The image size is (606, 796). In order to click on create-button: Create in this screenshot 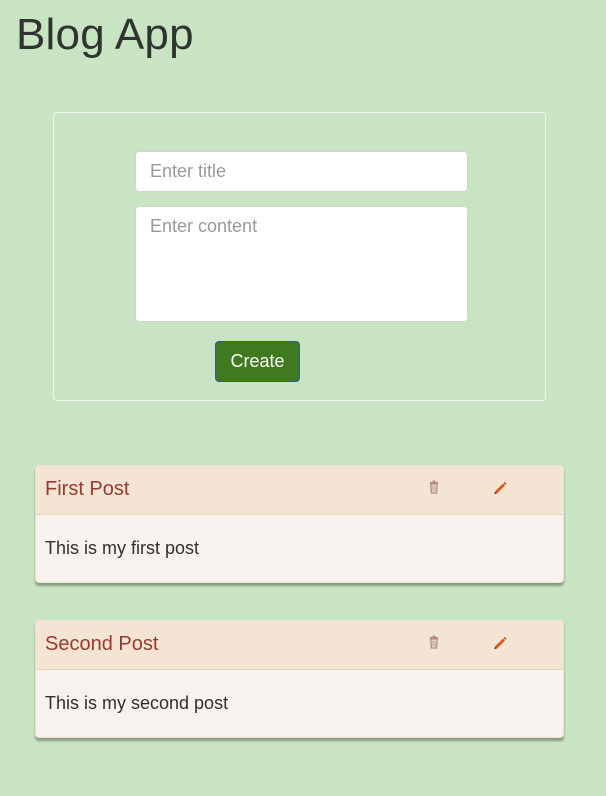, I will do `click(257, 361)`.